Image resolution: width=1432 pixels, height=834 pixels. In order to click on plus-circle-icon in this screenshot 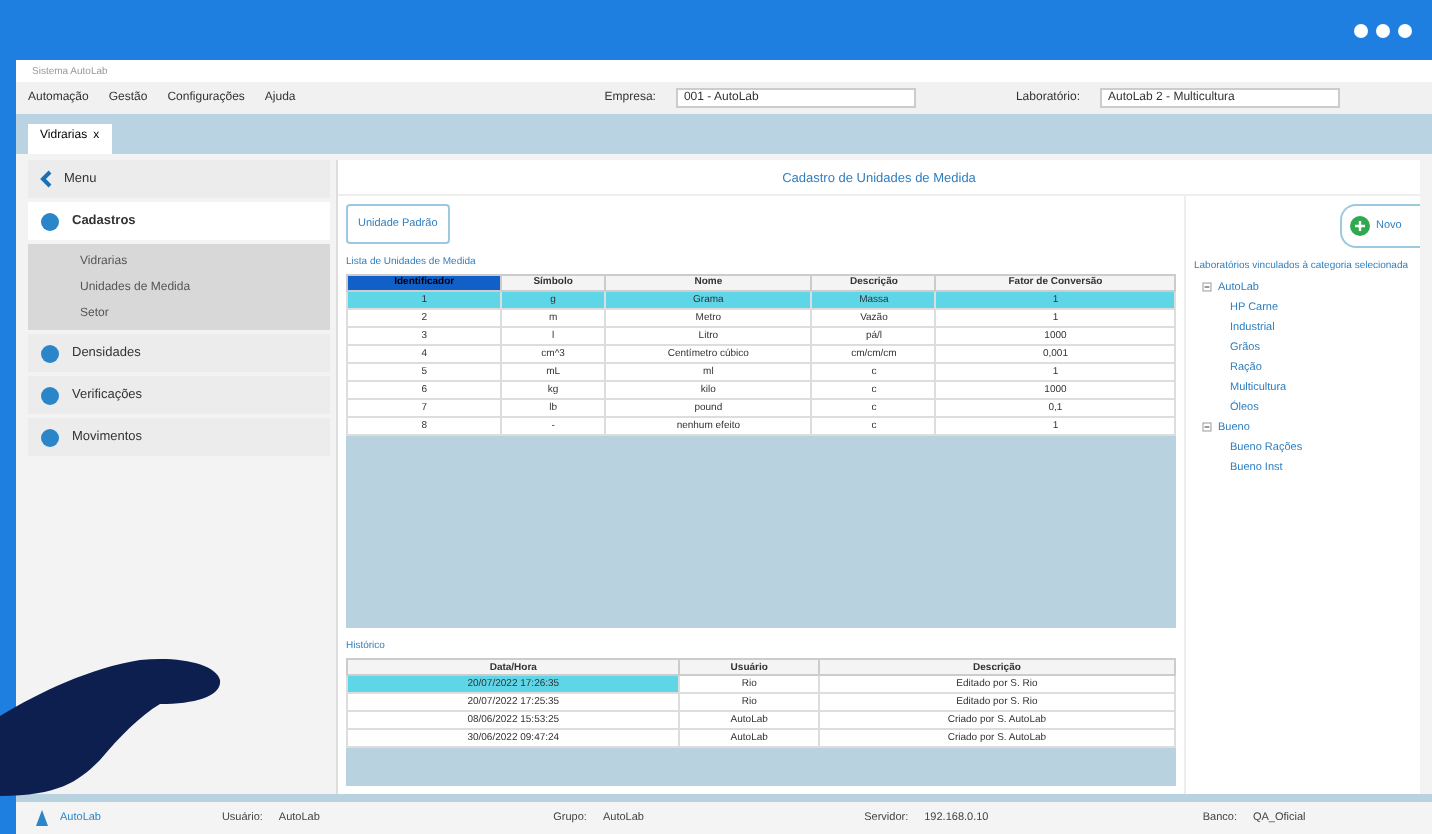, I will do `click(1360, 226)`.